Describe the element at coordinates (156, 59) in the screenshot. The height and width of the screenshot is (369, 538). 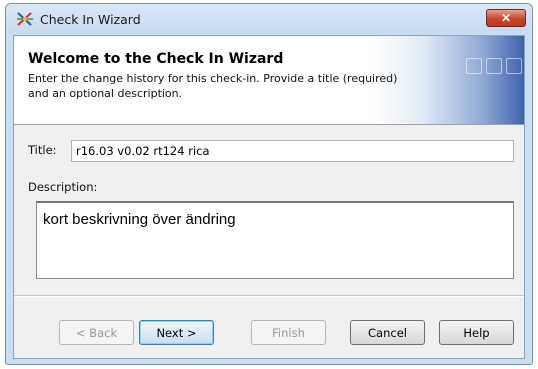
I see `wizard-heading: Welcome to the Check In Wizard` at that location.